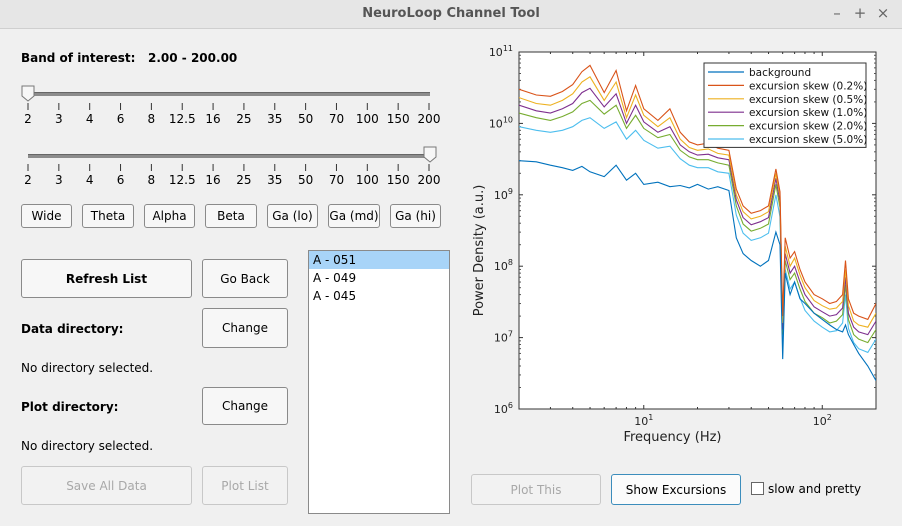  I want to click on theta-button: Theta, so click(108, 216).